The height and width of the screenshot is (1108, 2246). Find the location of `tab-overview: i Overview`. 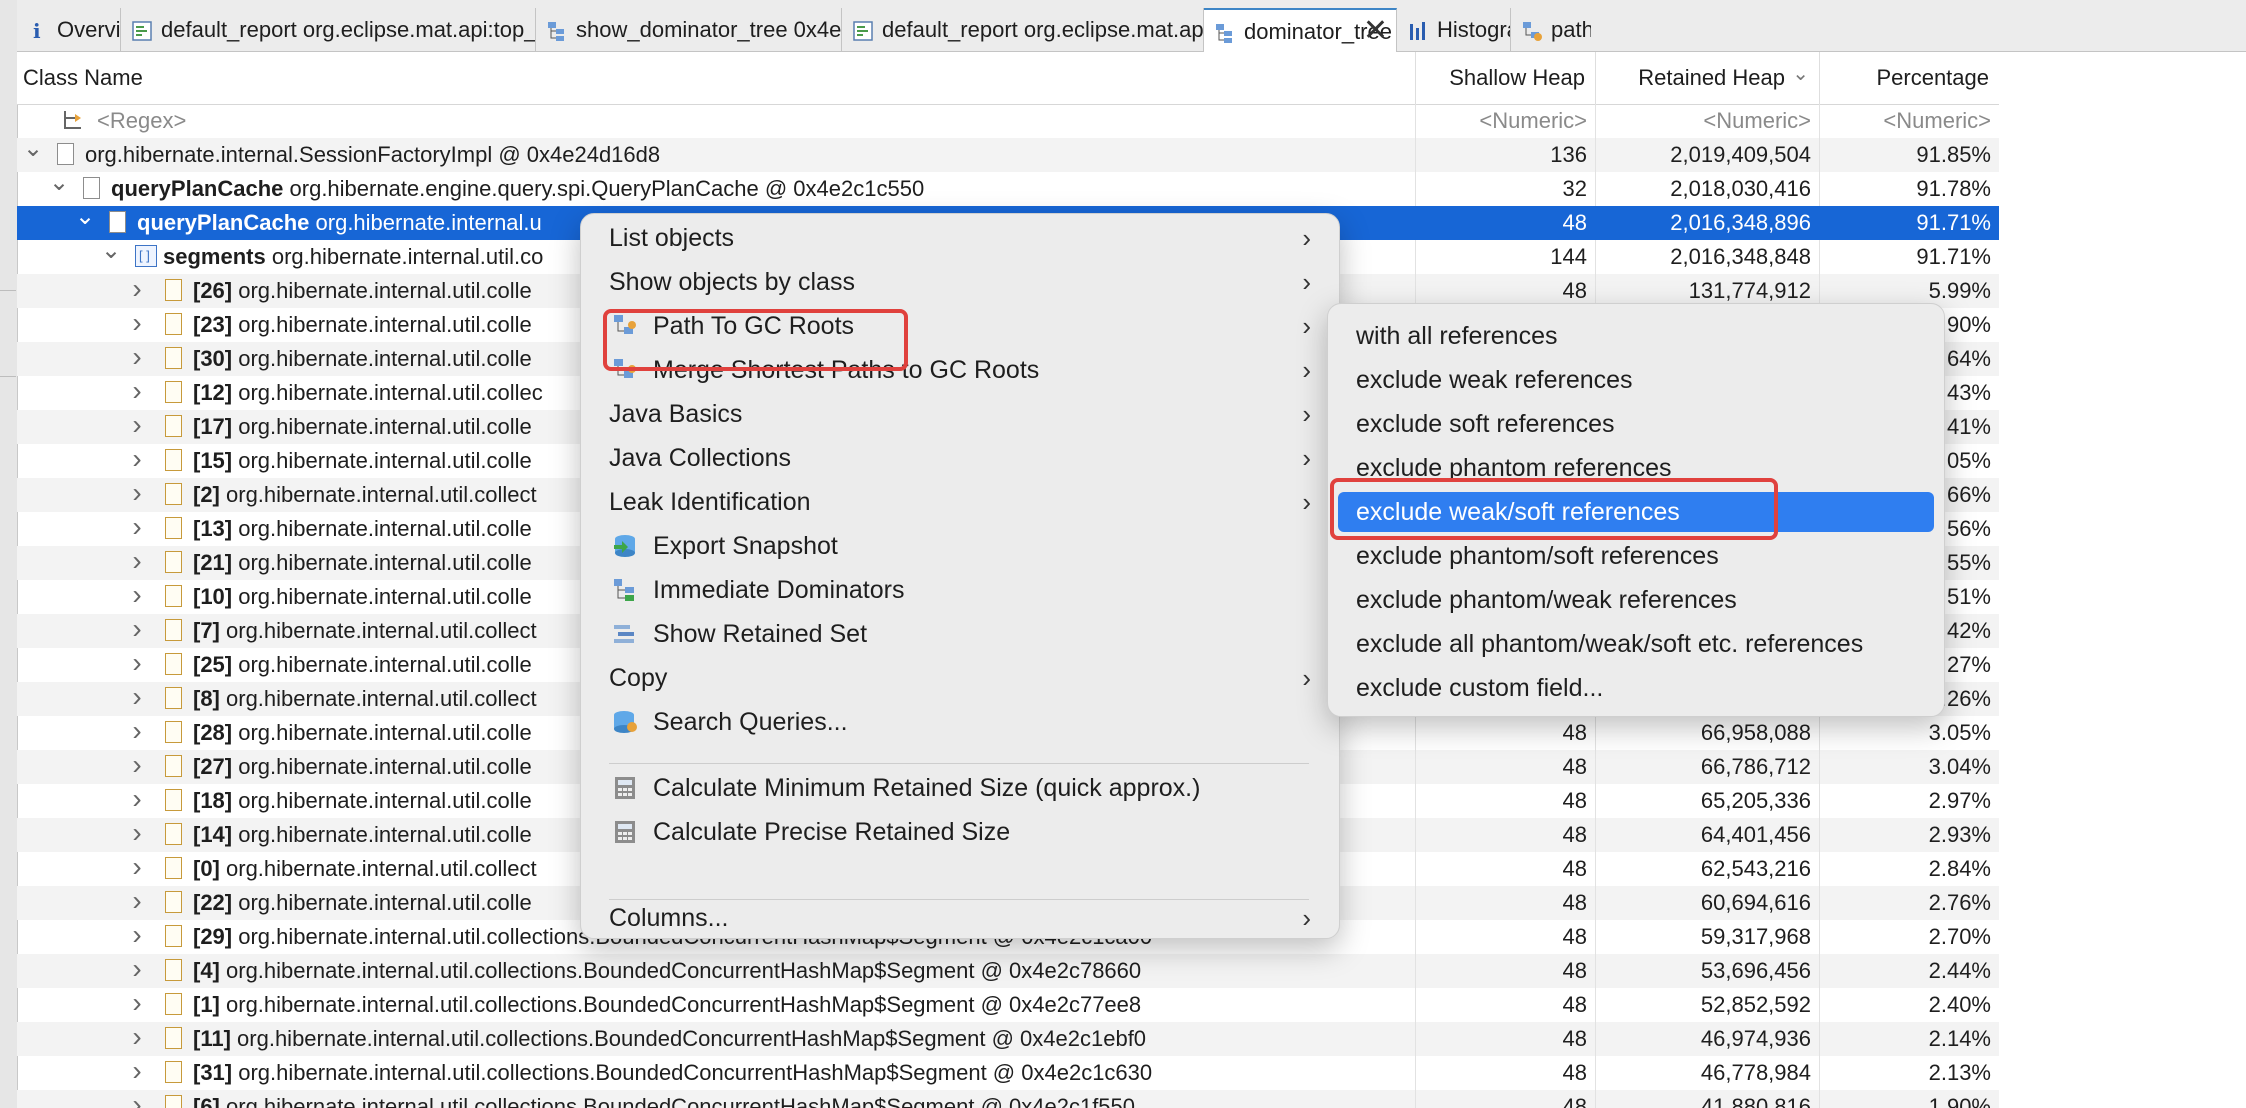

tab-overview: i Overview is located at coordinates (69, 30).